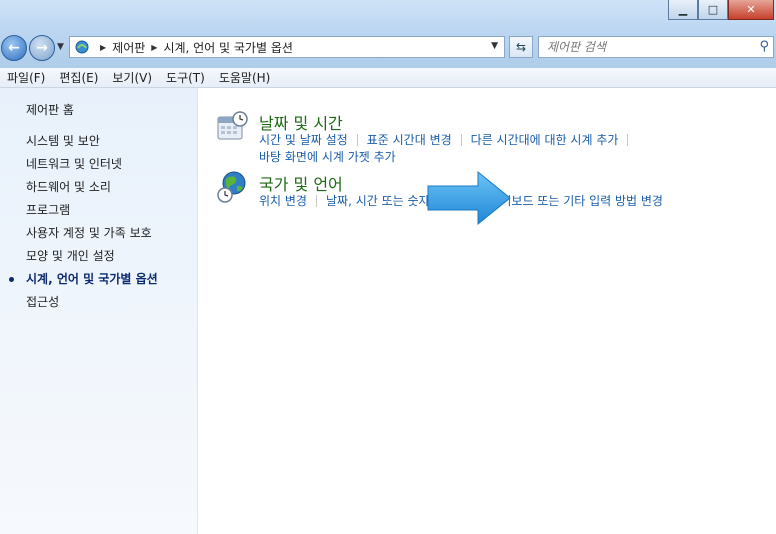 This screenshot has width=776, height=534. Describe the element at coordinates (92, 236) in the screenshot. I see `sidebar-item-user-accounts: 사용자 계정 및 가족 보호` at that location.